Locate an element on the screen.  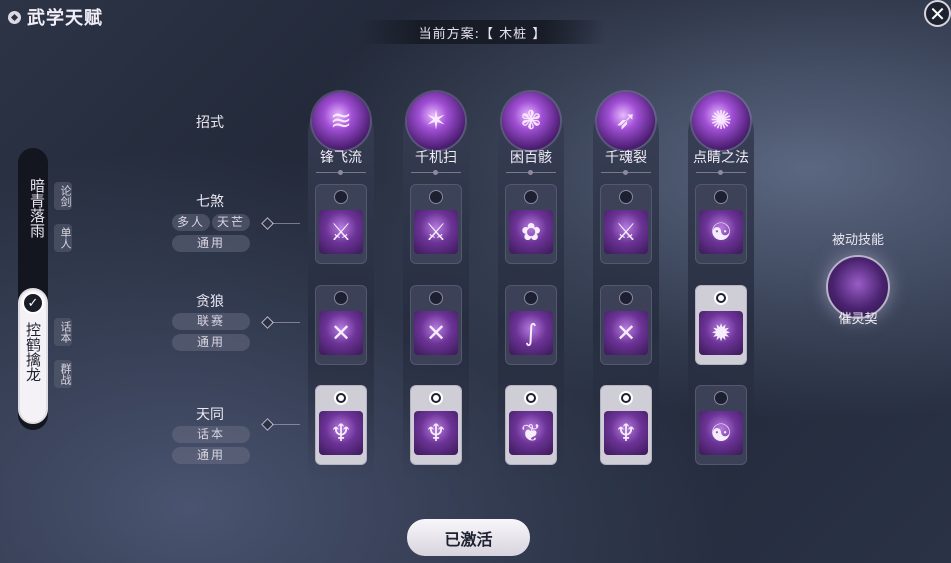
skill-dianjingzhifa-icon: ✺ is located at coordinates (721, 121).